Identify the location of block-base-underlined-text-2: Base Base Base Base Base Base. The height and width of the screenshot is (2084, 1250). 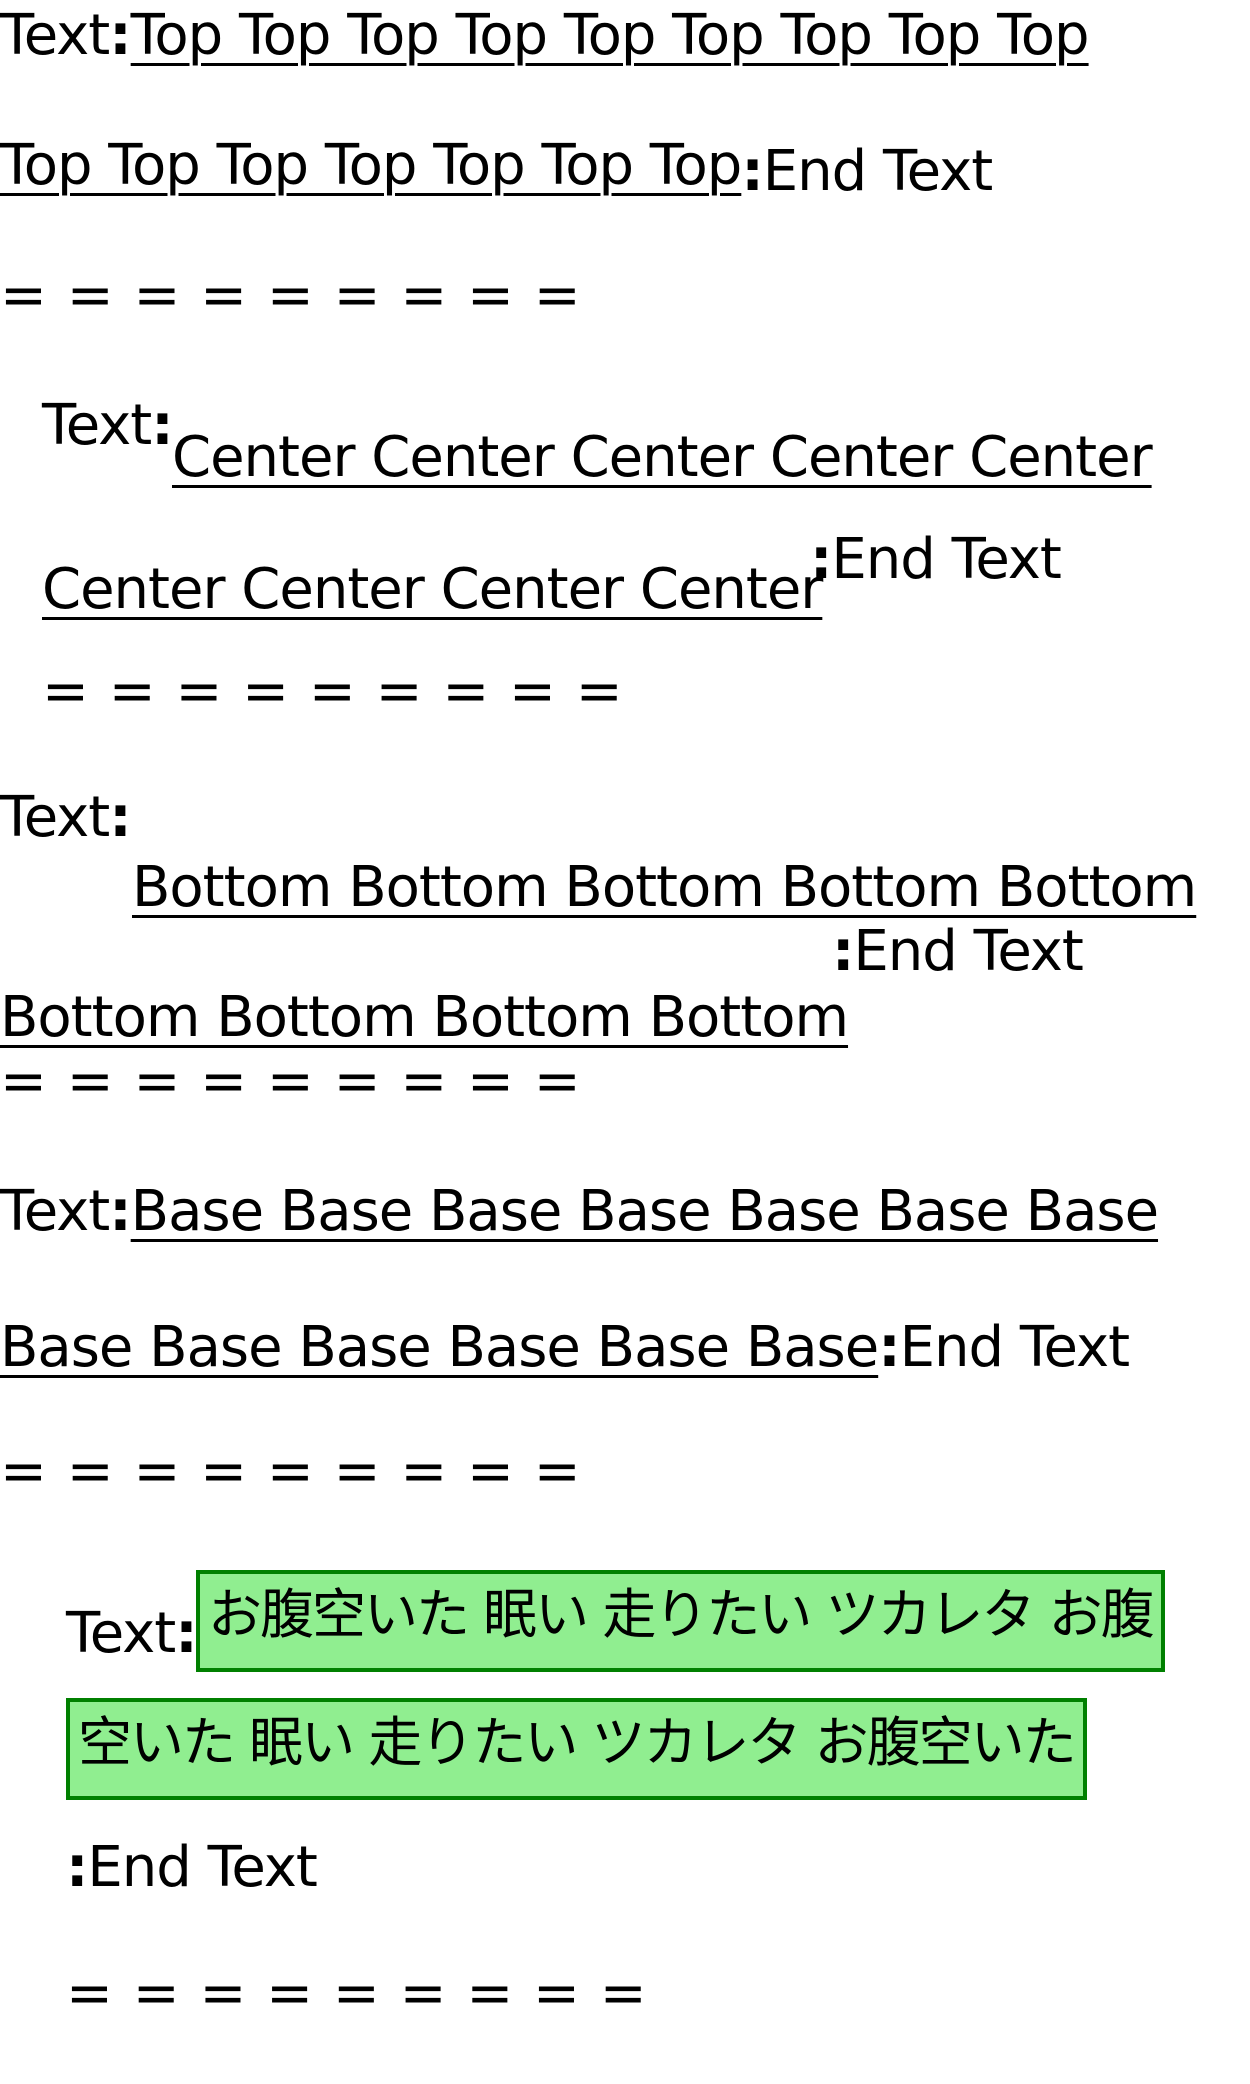
(439, 1347).